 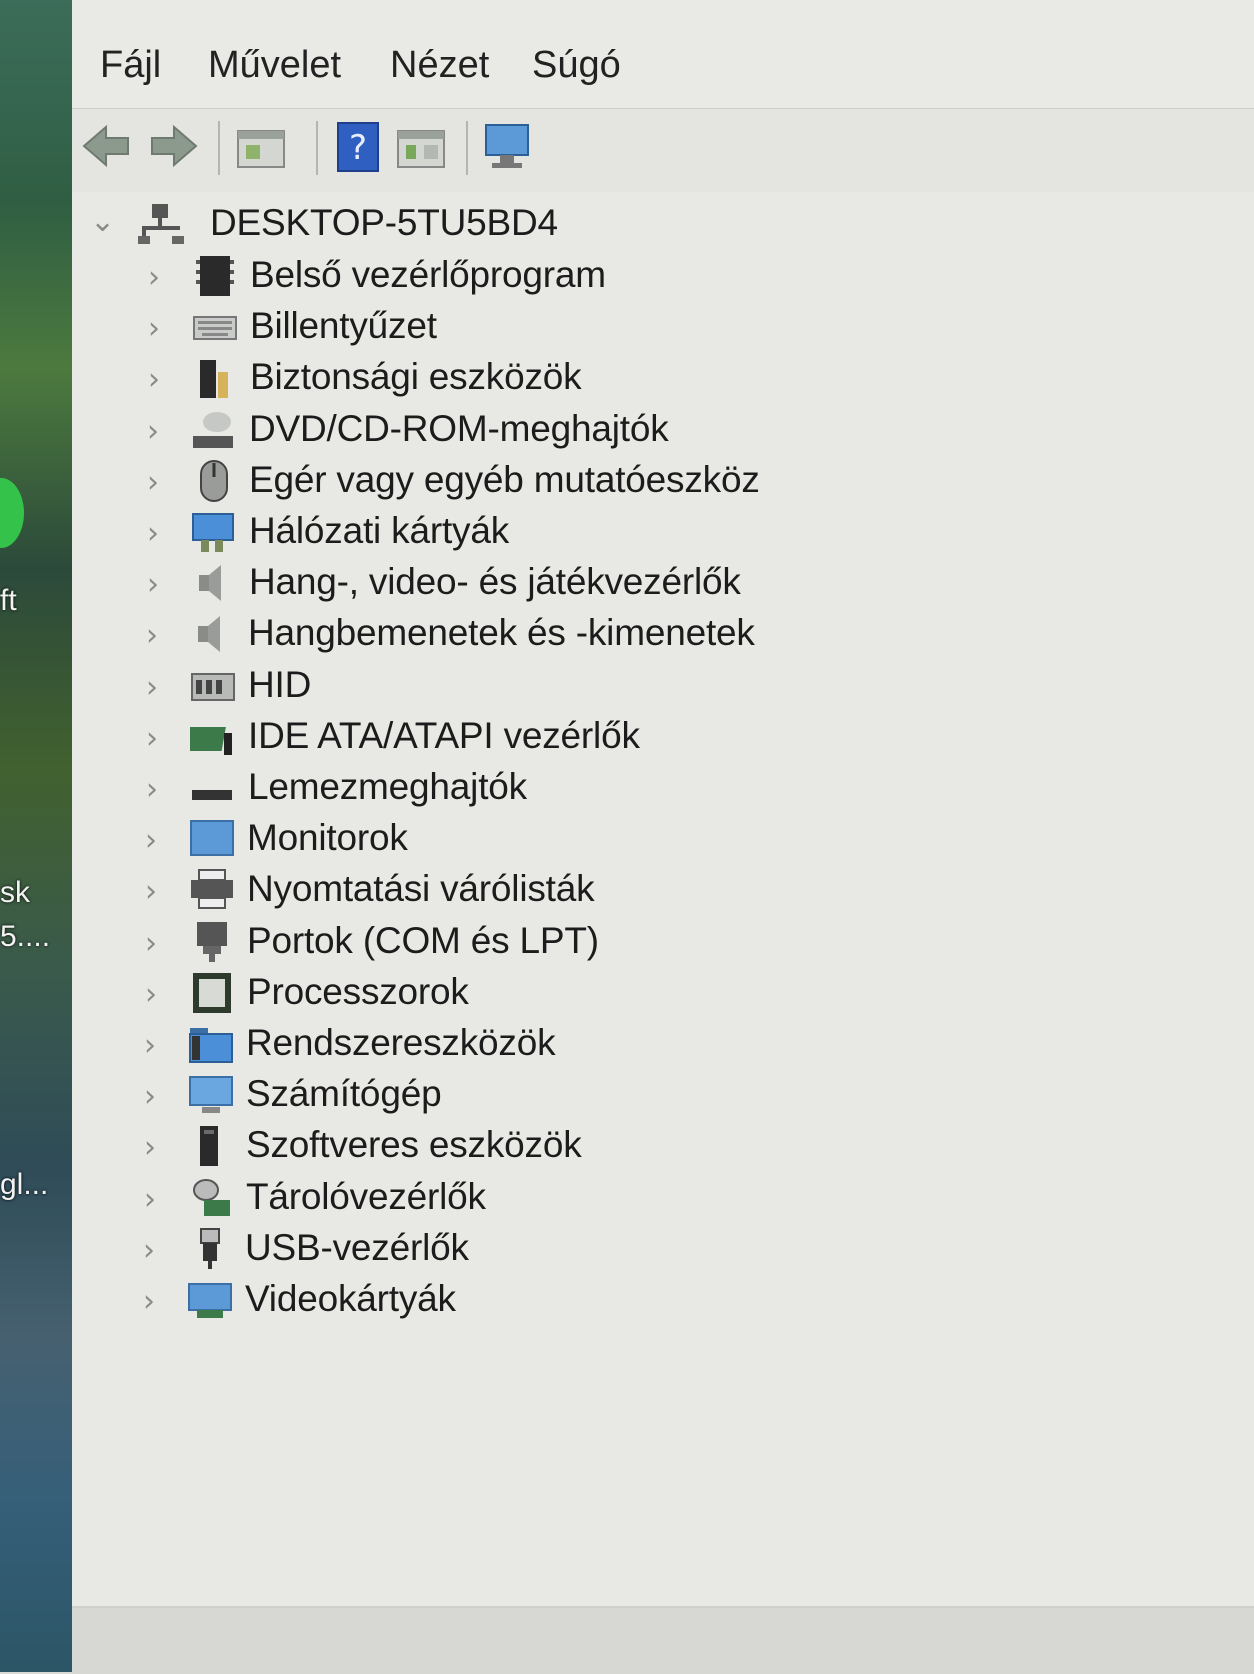 What do you see at coordinates (211, 1198) in the screenshot?
I see `storage-controller-icon` at bounding box center [211, 1198].